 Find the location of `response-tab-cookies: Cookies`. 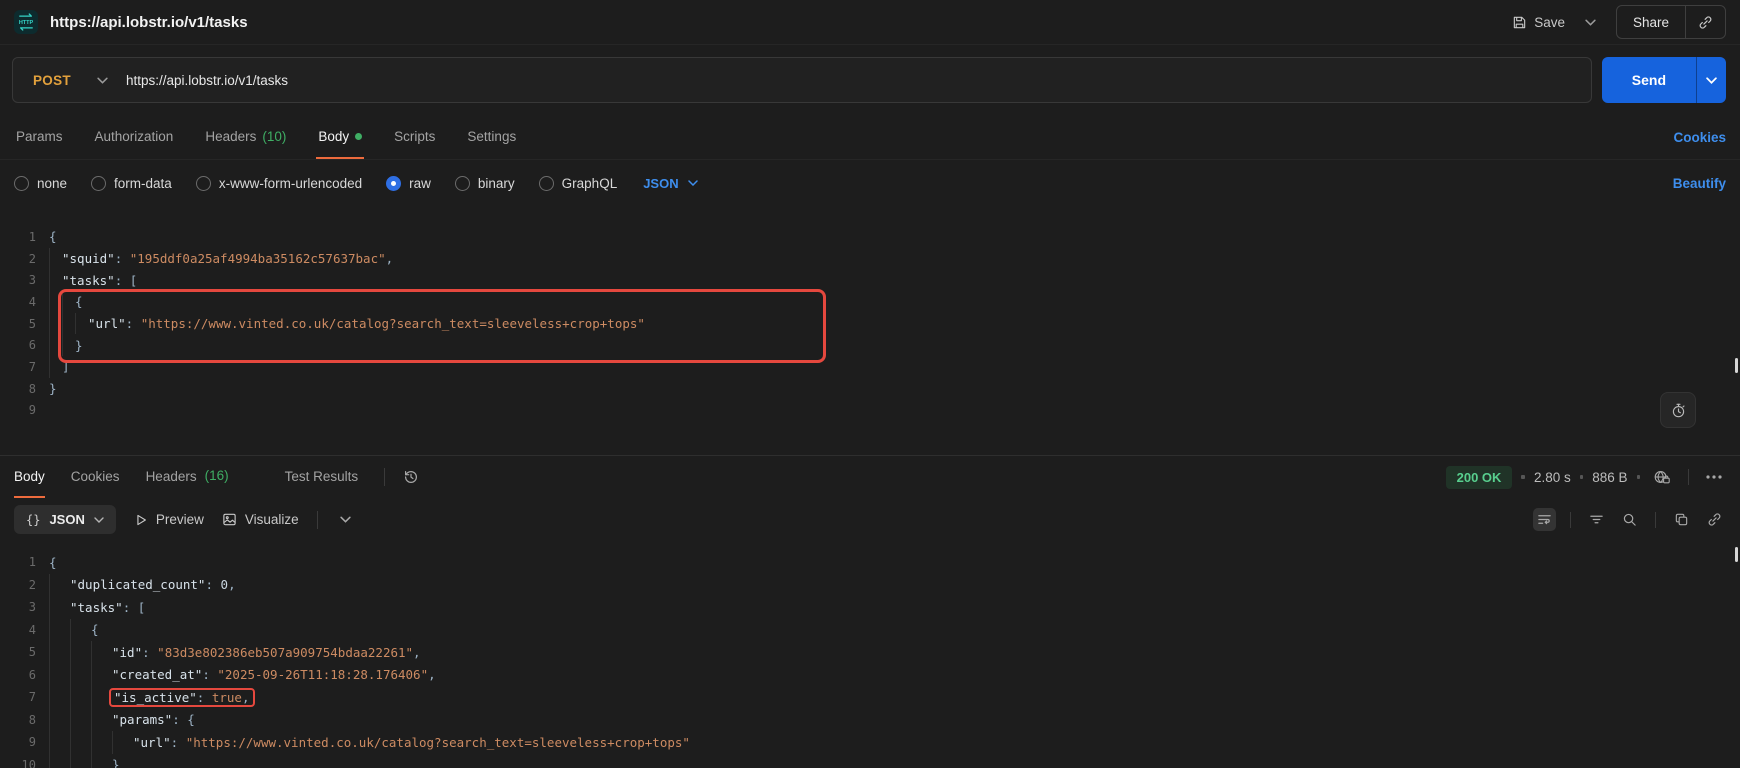

response-tab-cookies: Cookies is located at coordinates (95, 477).